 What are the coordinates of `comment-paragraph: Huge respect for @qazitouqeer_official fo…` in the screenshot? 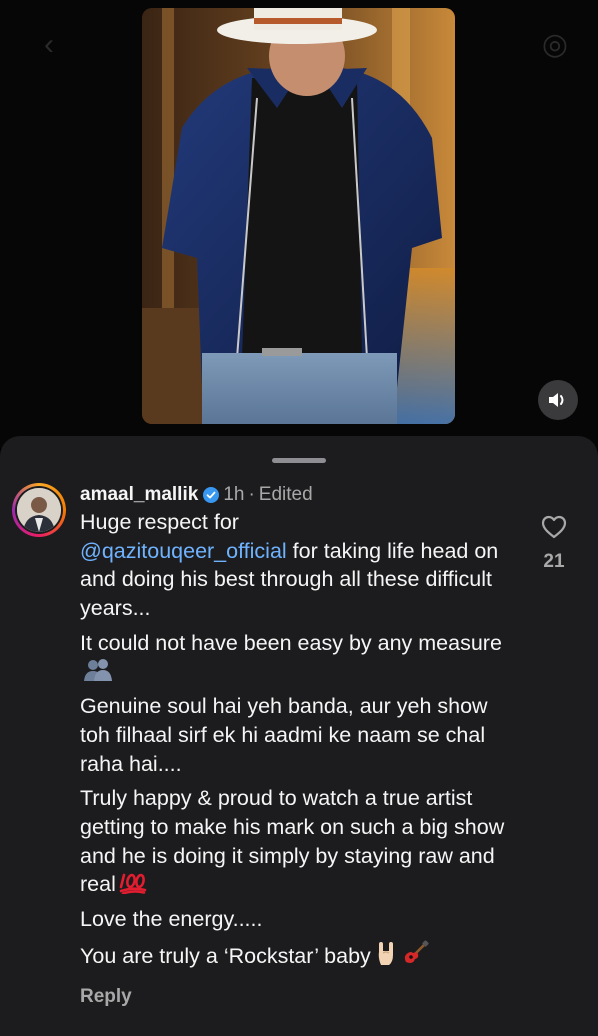 It's located at (300, 565).